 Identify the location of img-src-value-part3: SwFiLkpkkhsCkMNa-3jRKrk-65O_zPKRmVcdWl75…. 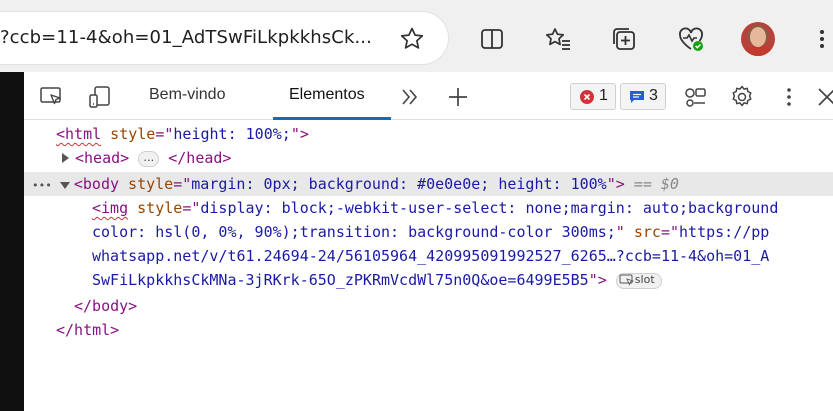
(340, 280).